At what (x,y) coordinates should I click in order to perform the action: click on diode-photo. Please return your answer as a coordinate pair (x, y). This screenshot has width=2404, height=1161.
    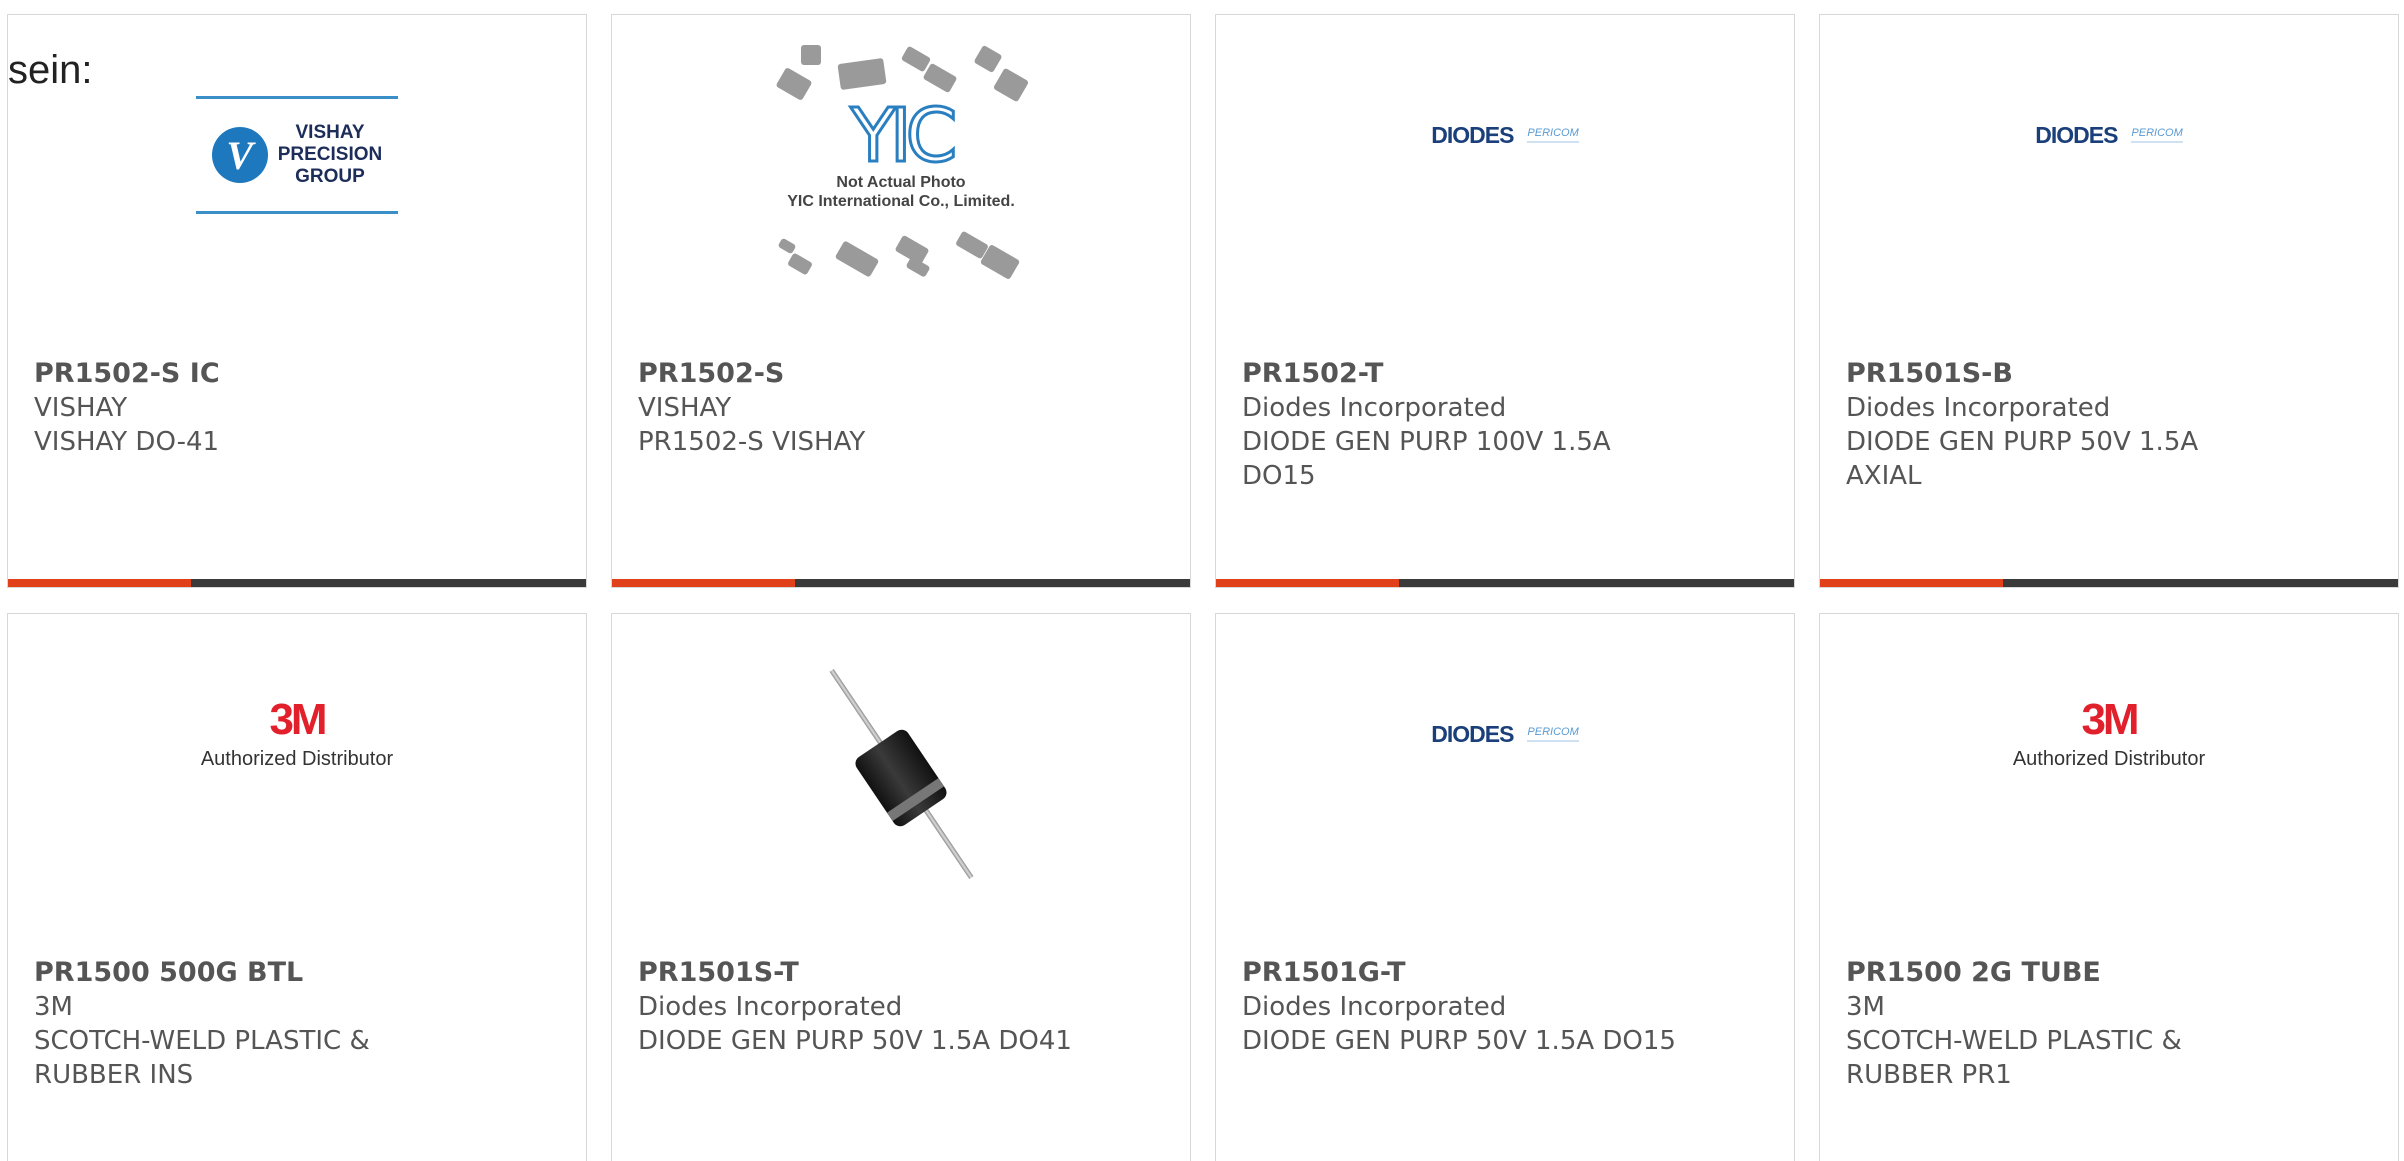
    Looking at the image, I should click on (901, 774).